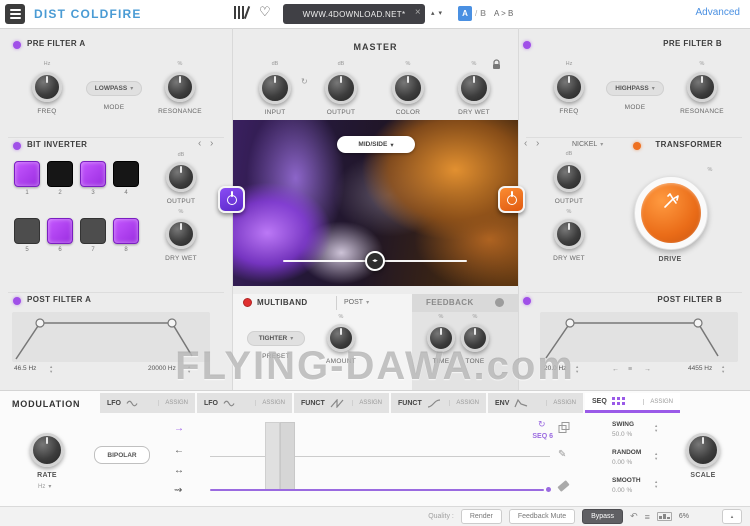 Image resolution: width=750 pixels, height=526 pixels. Describe the element at coordinates (247, 302) in the screenshot. I see `multiband-enable-led` at that location.